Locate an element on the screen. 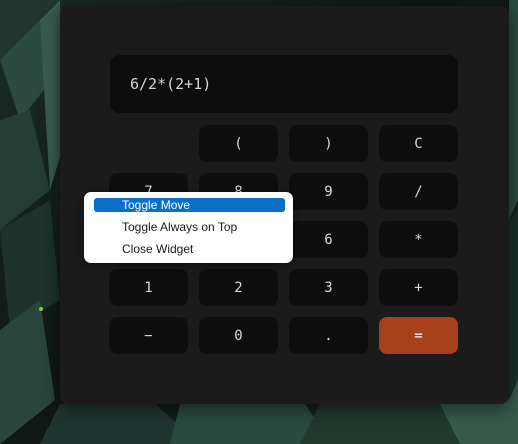 The height and width of the screenshot is (444, 518). nine-key: 9 is located at coordinates (328, 191).